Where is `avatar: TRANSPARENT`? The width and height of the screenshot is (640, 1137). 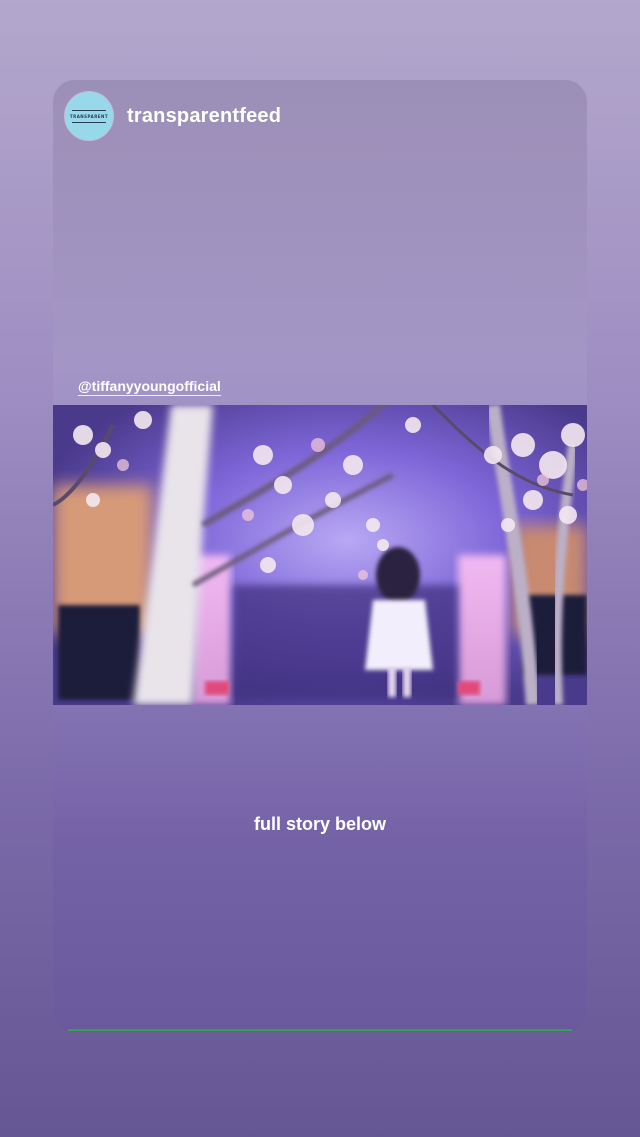 avatar: TRANSPARENT is located at coordinates (89, 116).